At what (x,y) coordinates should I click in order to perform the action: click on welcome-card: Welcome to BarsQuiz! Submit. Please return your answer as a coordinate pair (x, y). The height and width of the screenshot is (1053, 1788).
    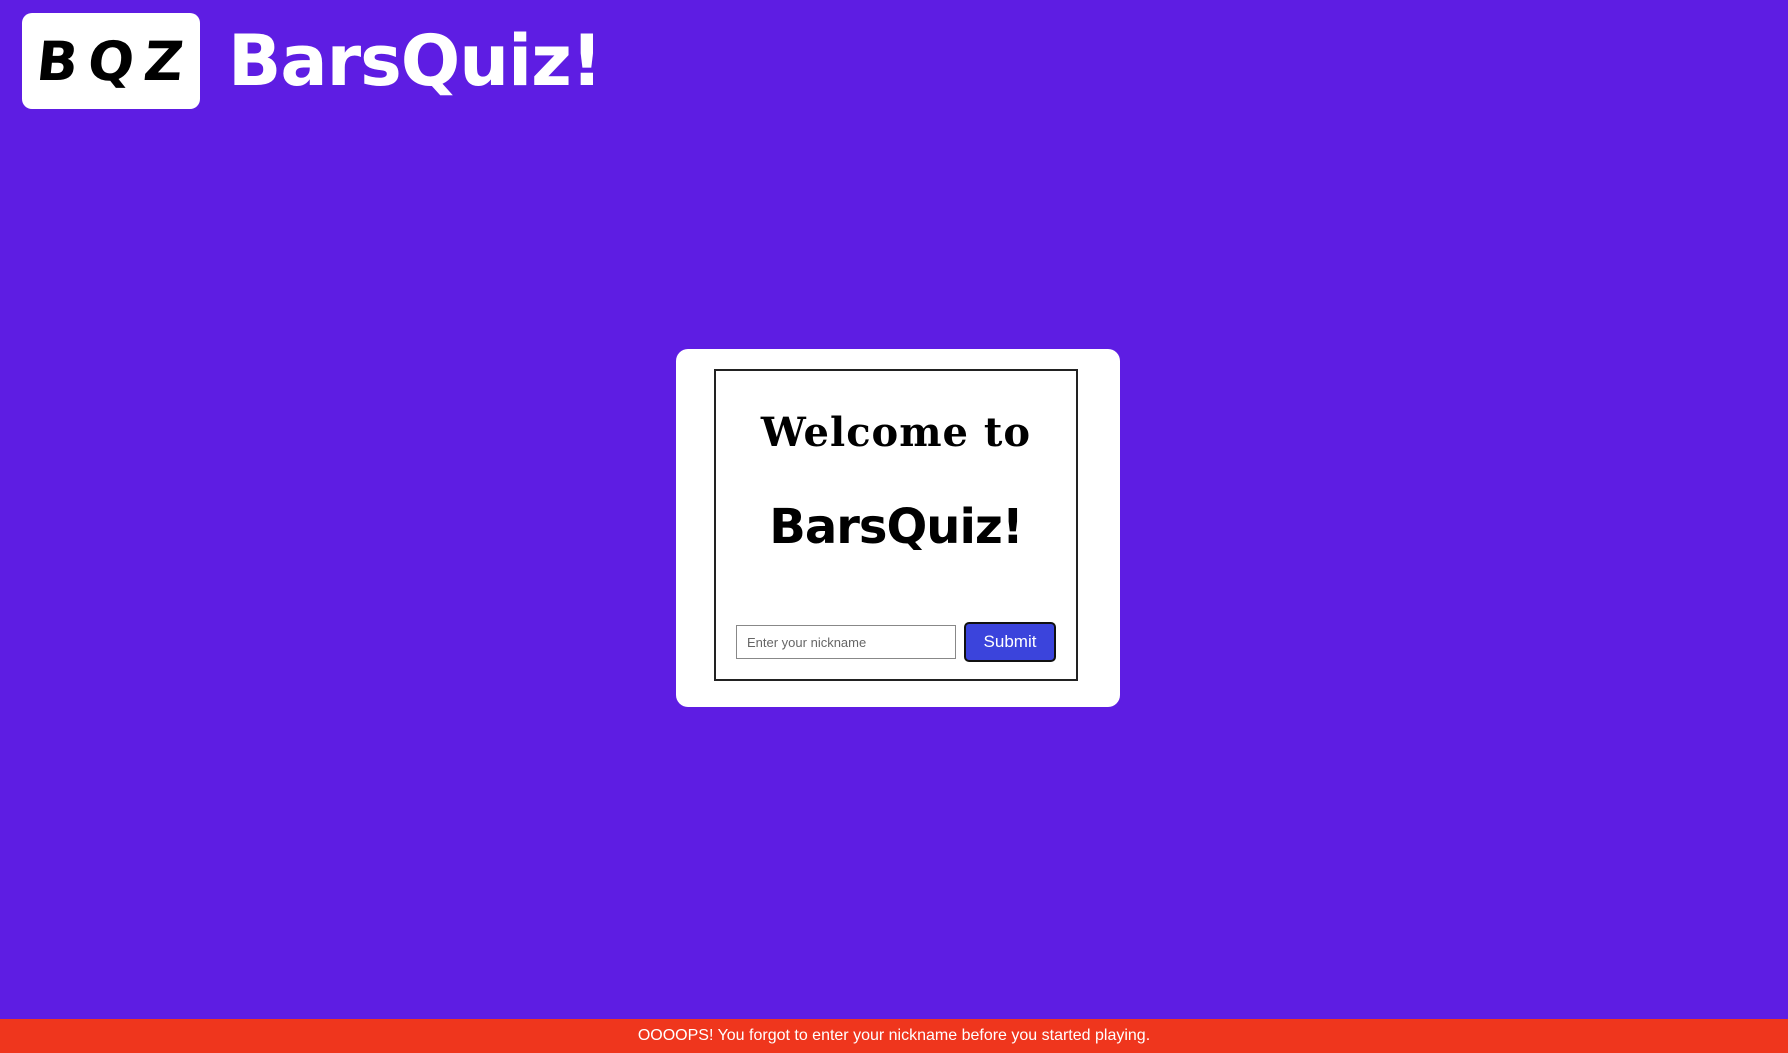
    Looking at the image, I should click on (898, 528).